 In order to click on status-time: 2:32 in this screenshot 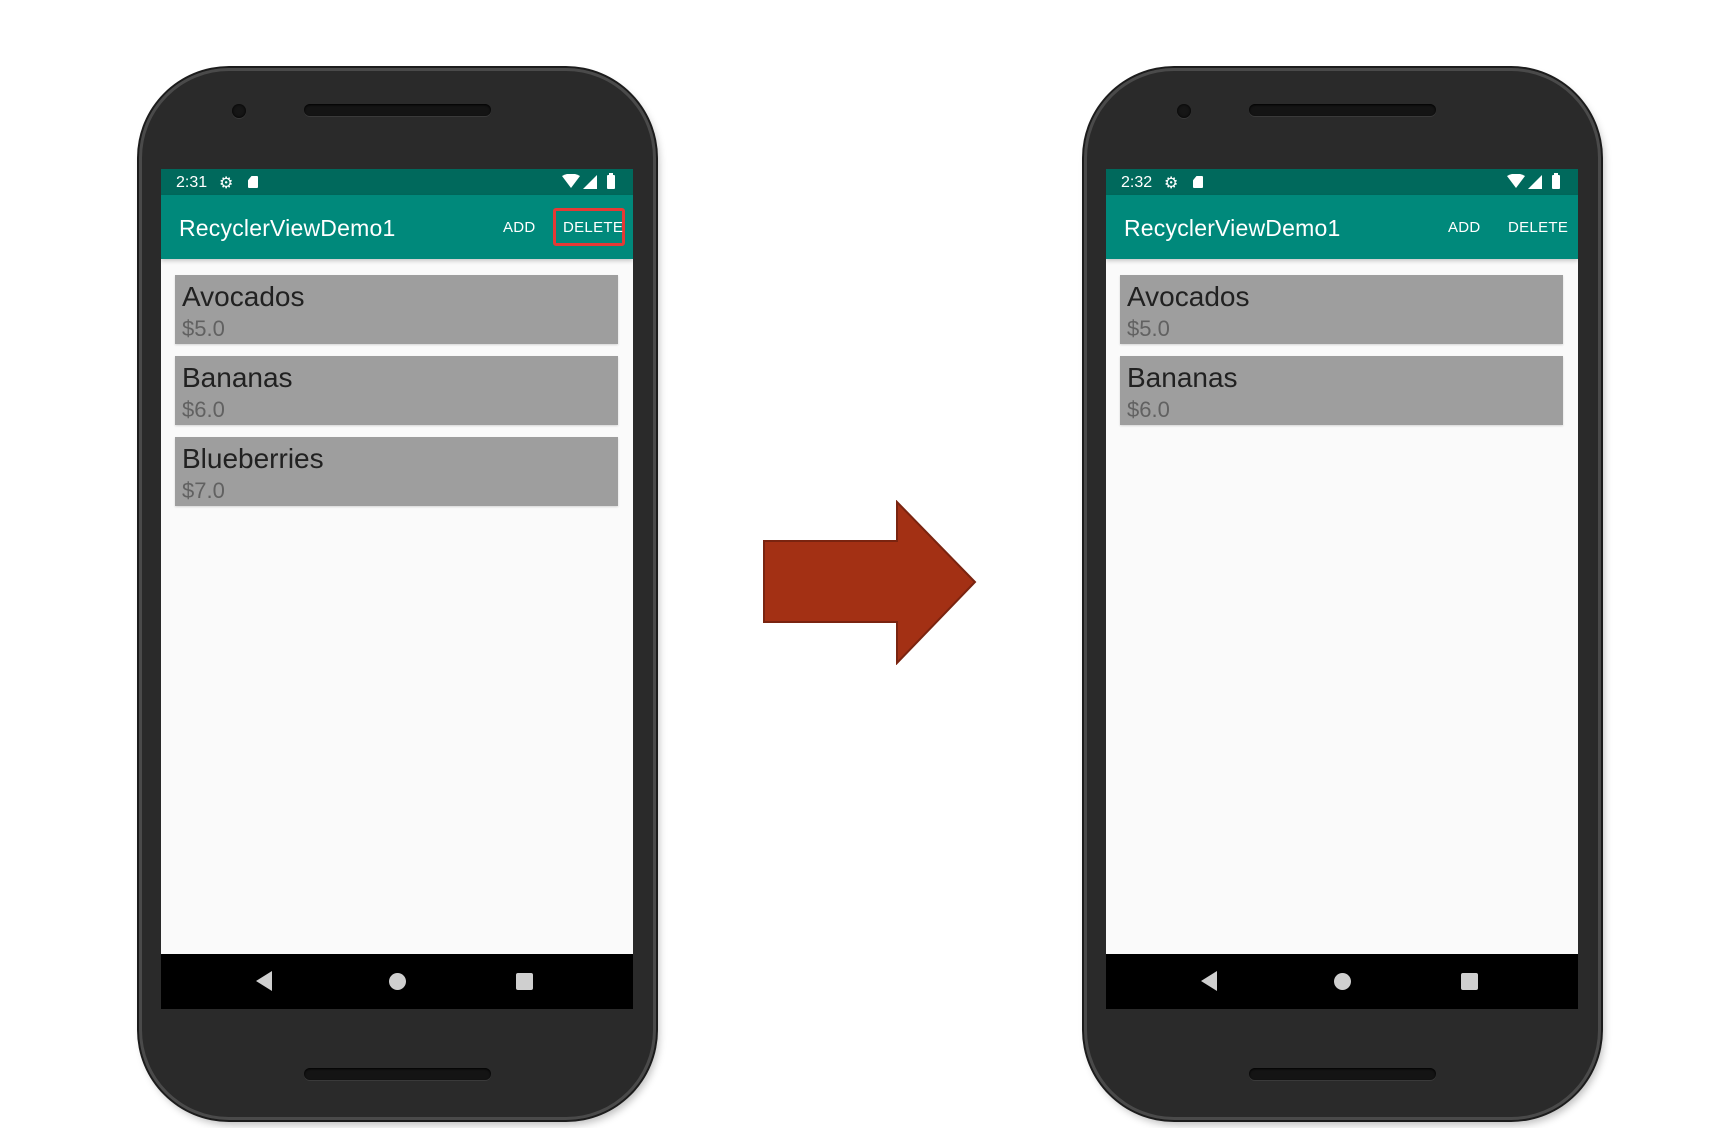, I will do `click(1137, 182)`.